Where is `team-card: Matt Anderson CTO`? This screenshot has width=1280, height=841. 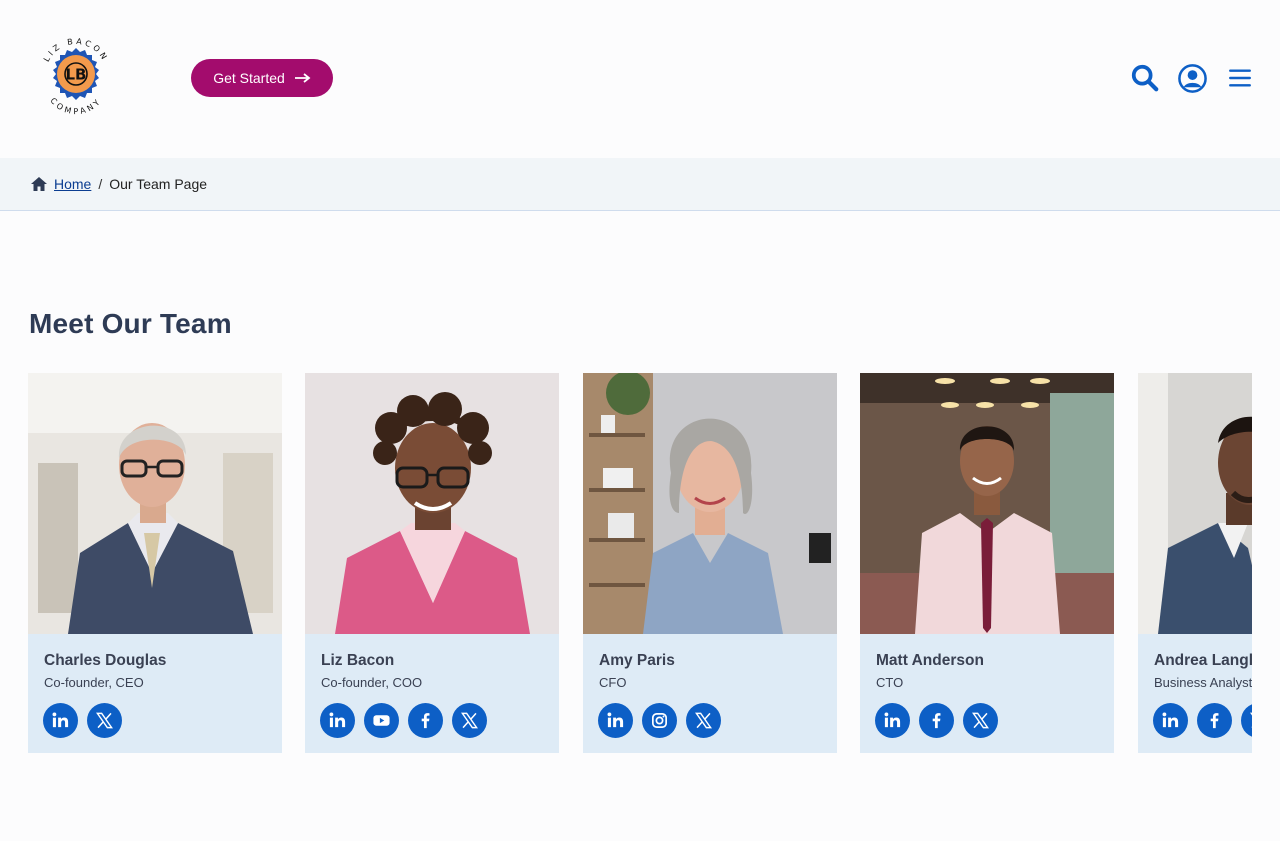
team-card: Matt Anderson CTO is located at coordinates (987, 563).